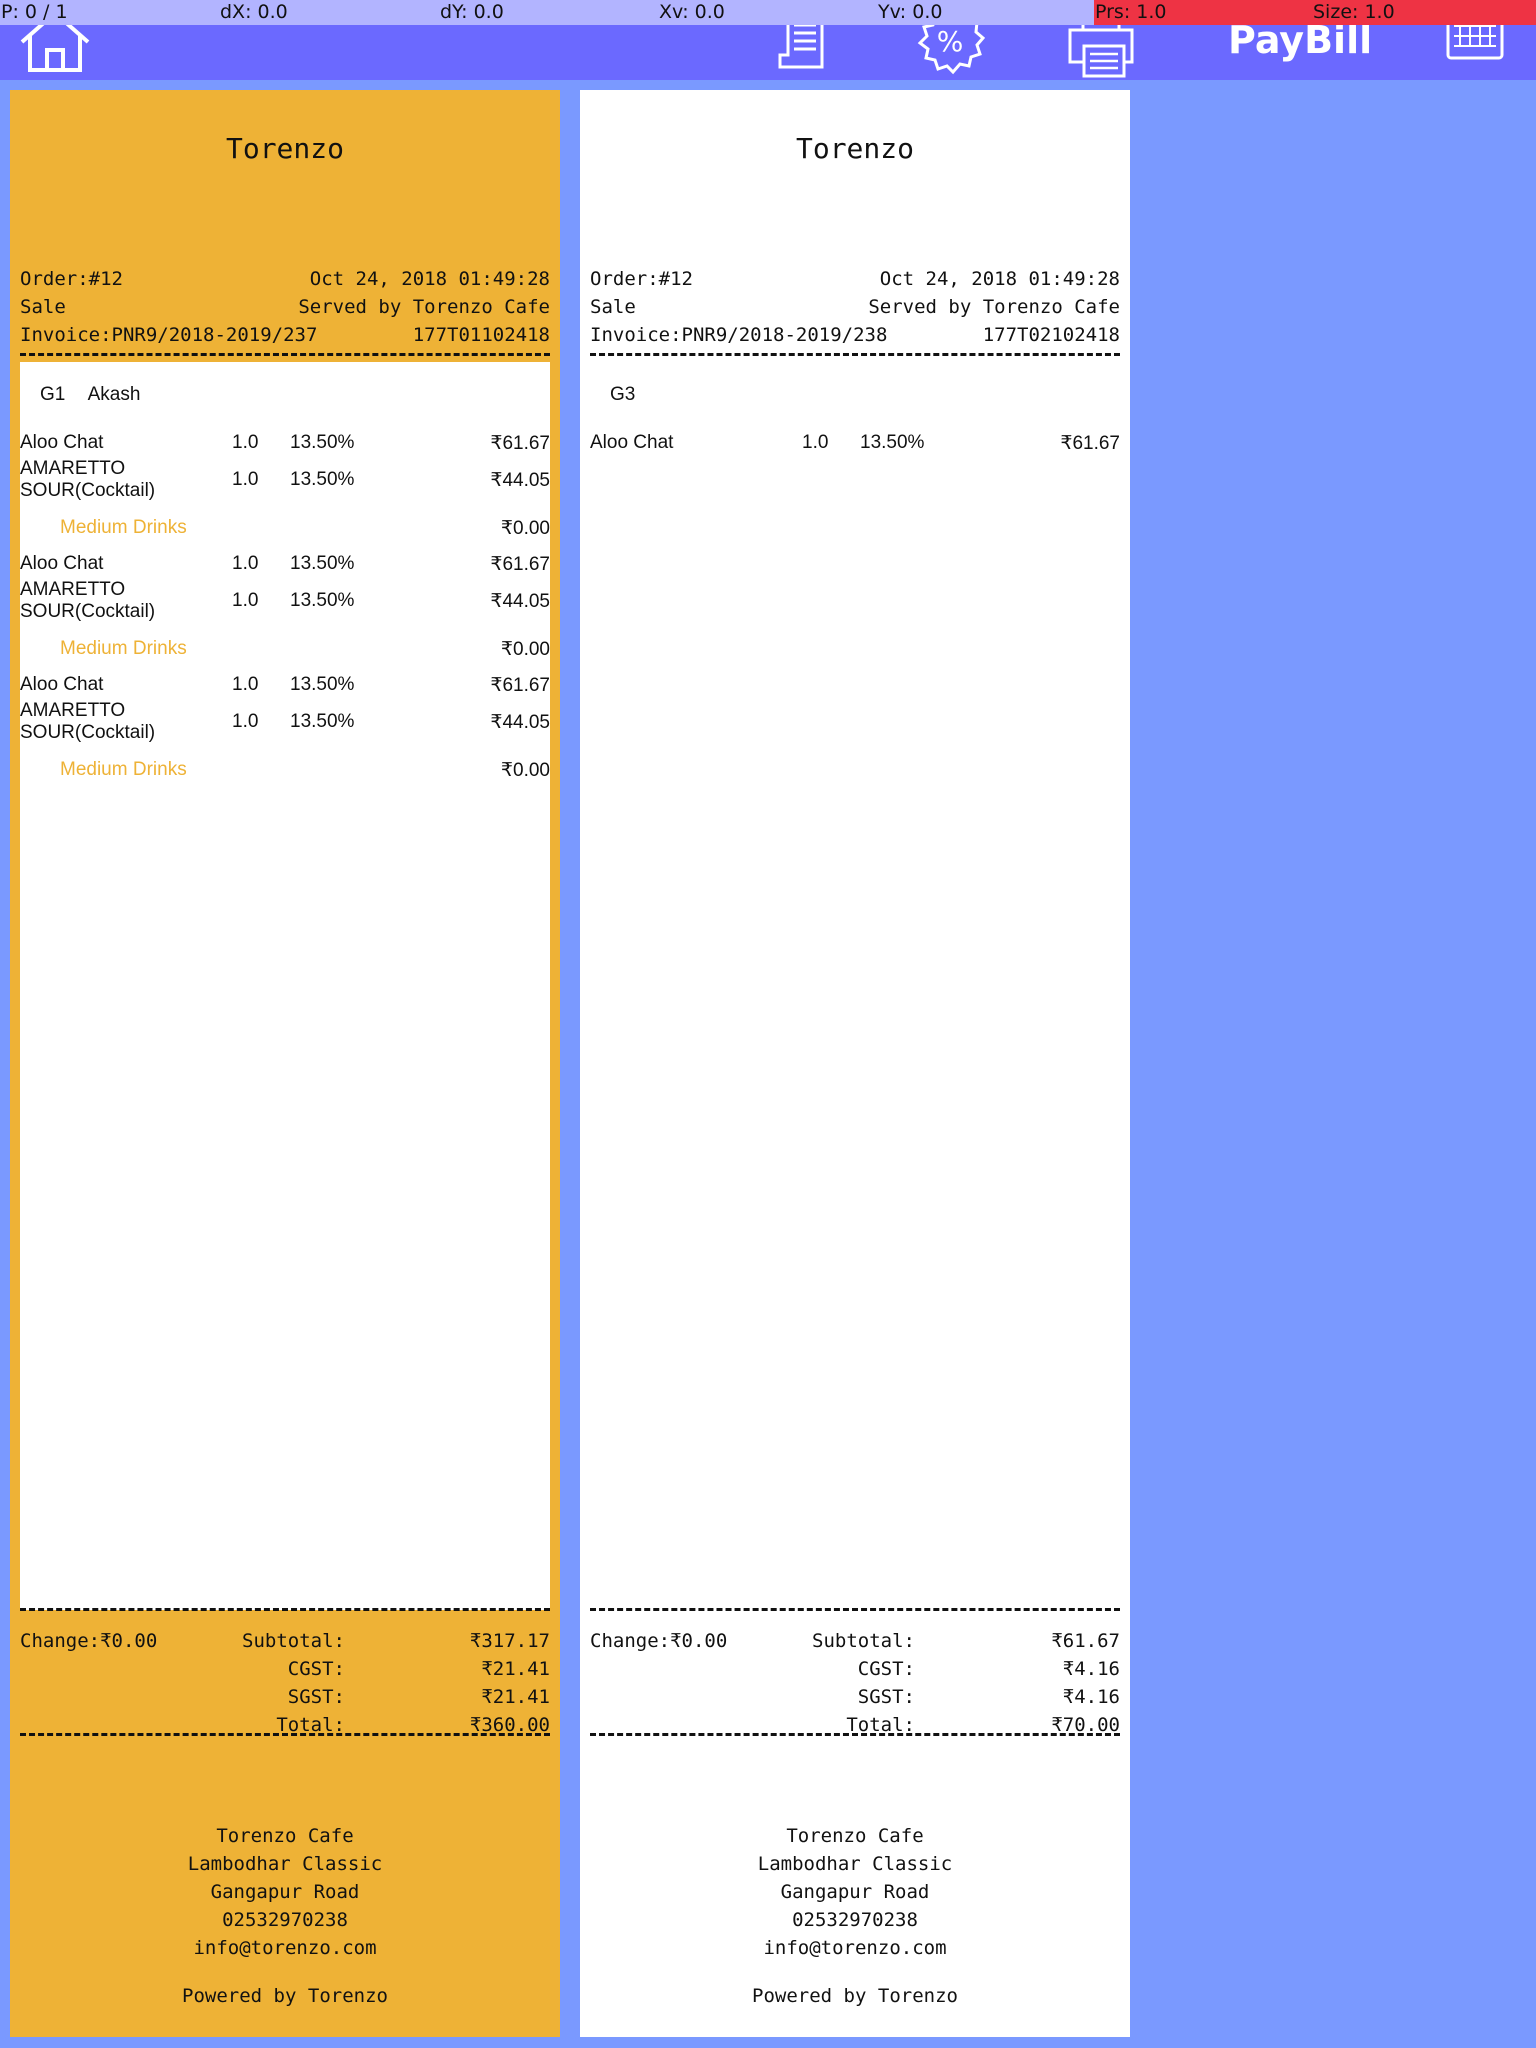  Describe the element at coordinates (623, 394) in the screenshot. I see `table-number: G3` at that location.